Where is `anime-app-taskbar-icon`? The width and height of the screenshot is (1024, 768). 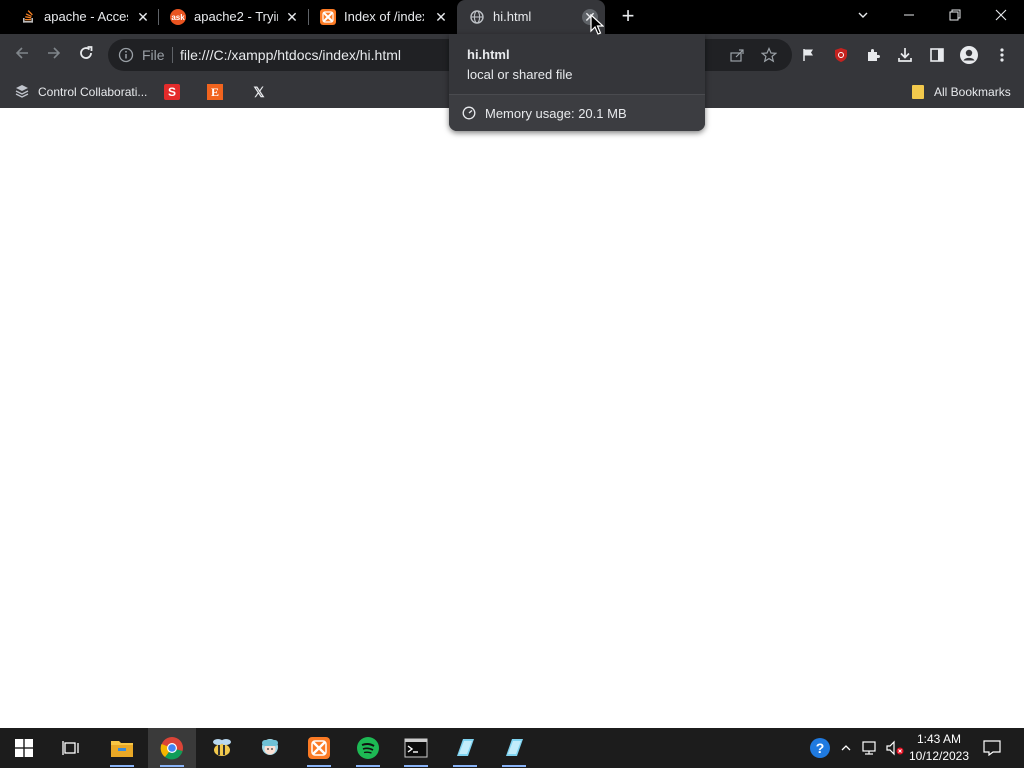
anime-app-taskbar-icon is located at coordinates (270, 748).